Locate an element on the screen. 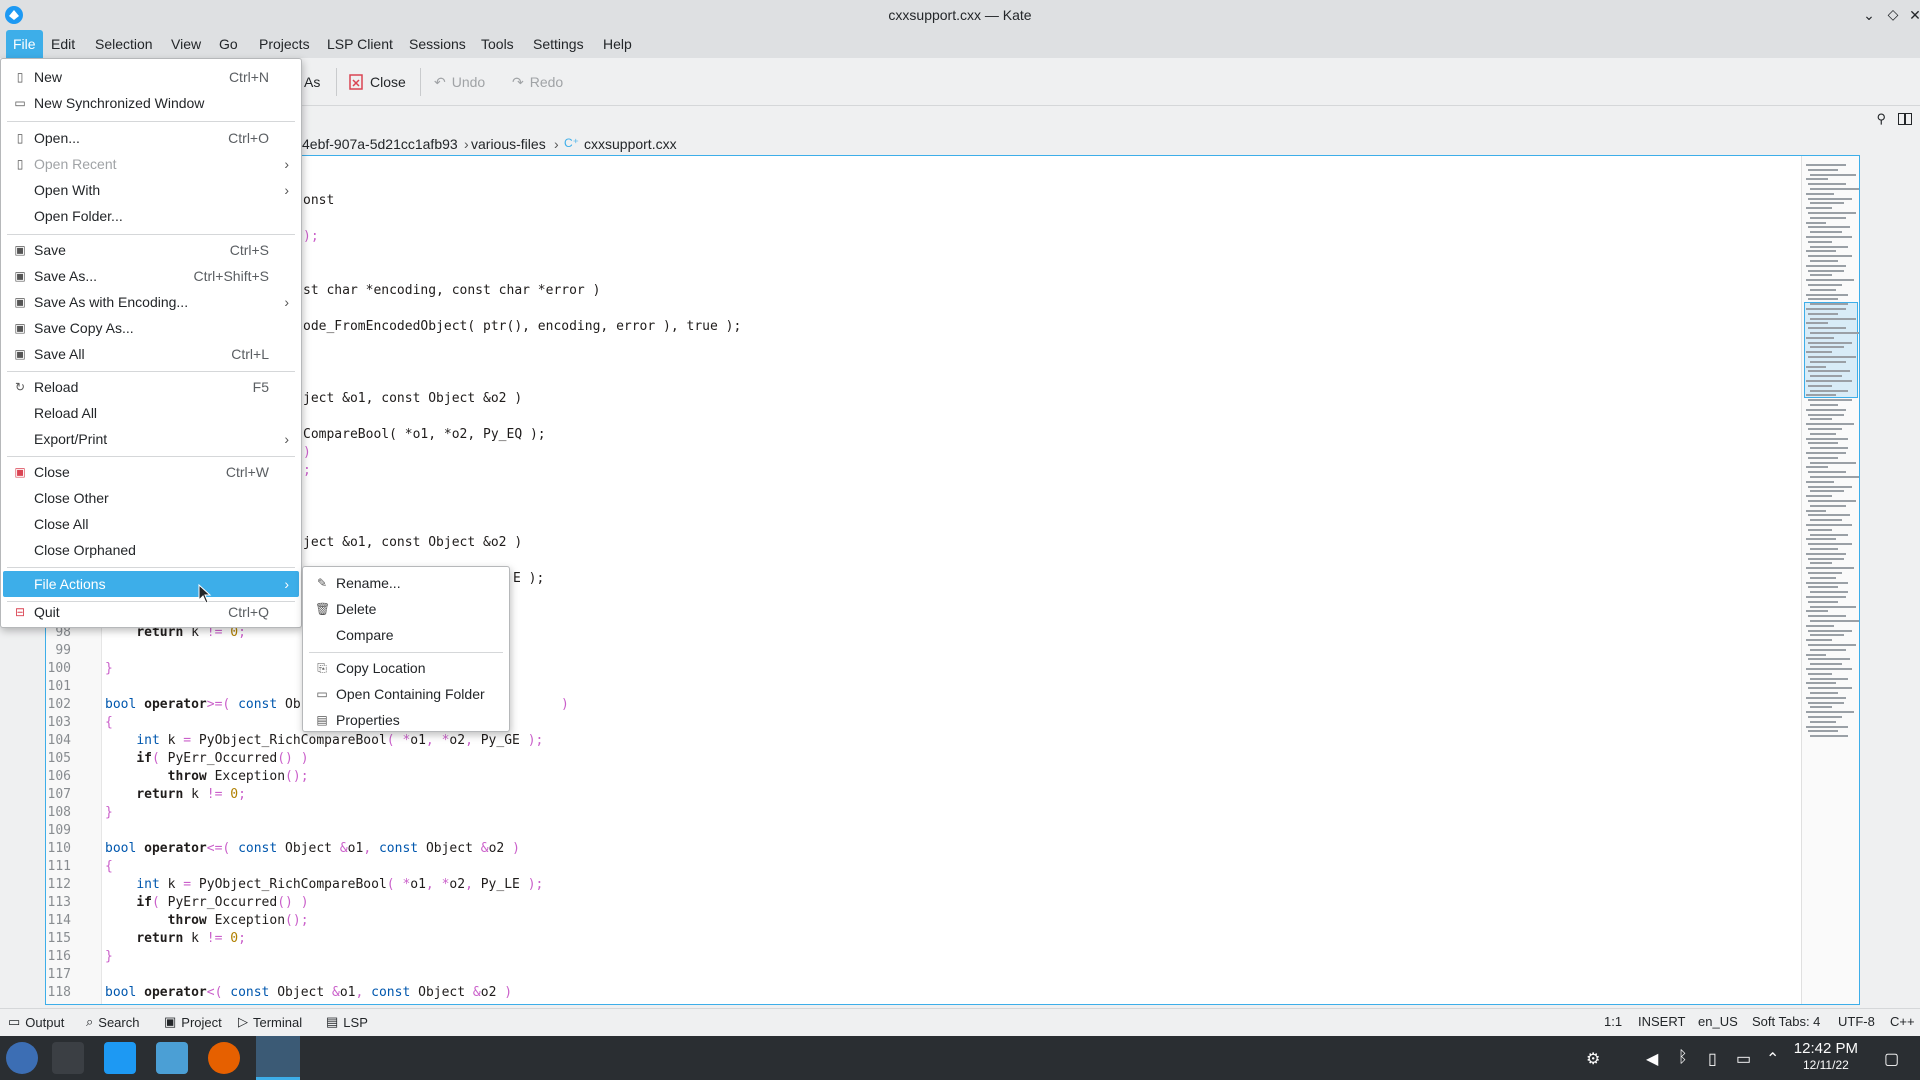  menu-lsp-client: LSP Client is located at coordinates (360, 44).